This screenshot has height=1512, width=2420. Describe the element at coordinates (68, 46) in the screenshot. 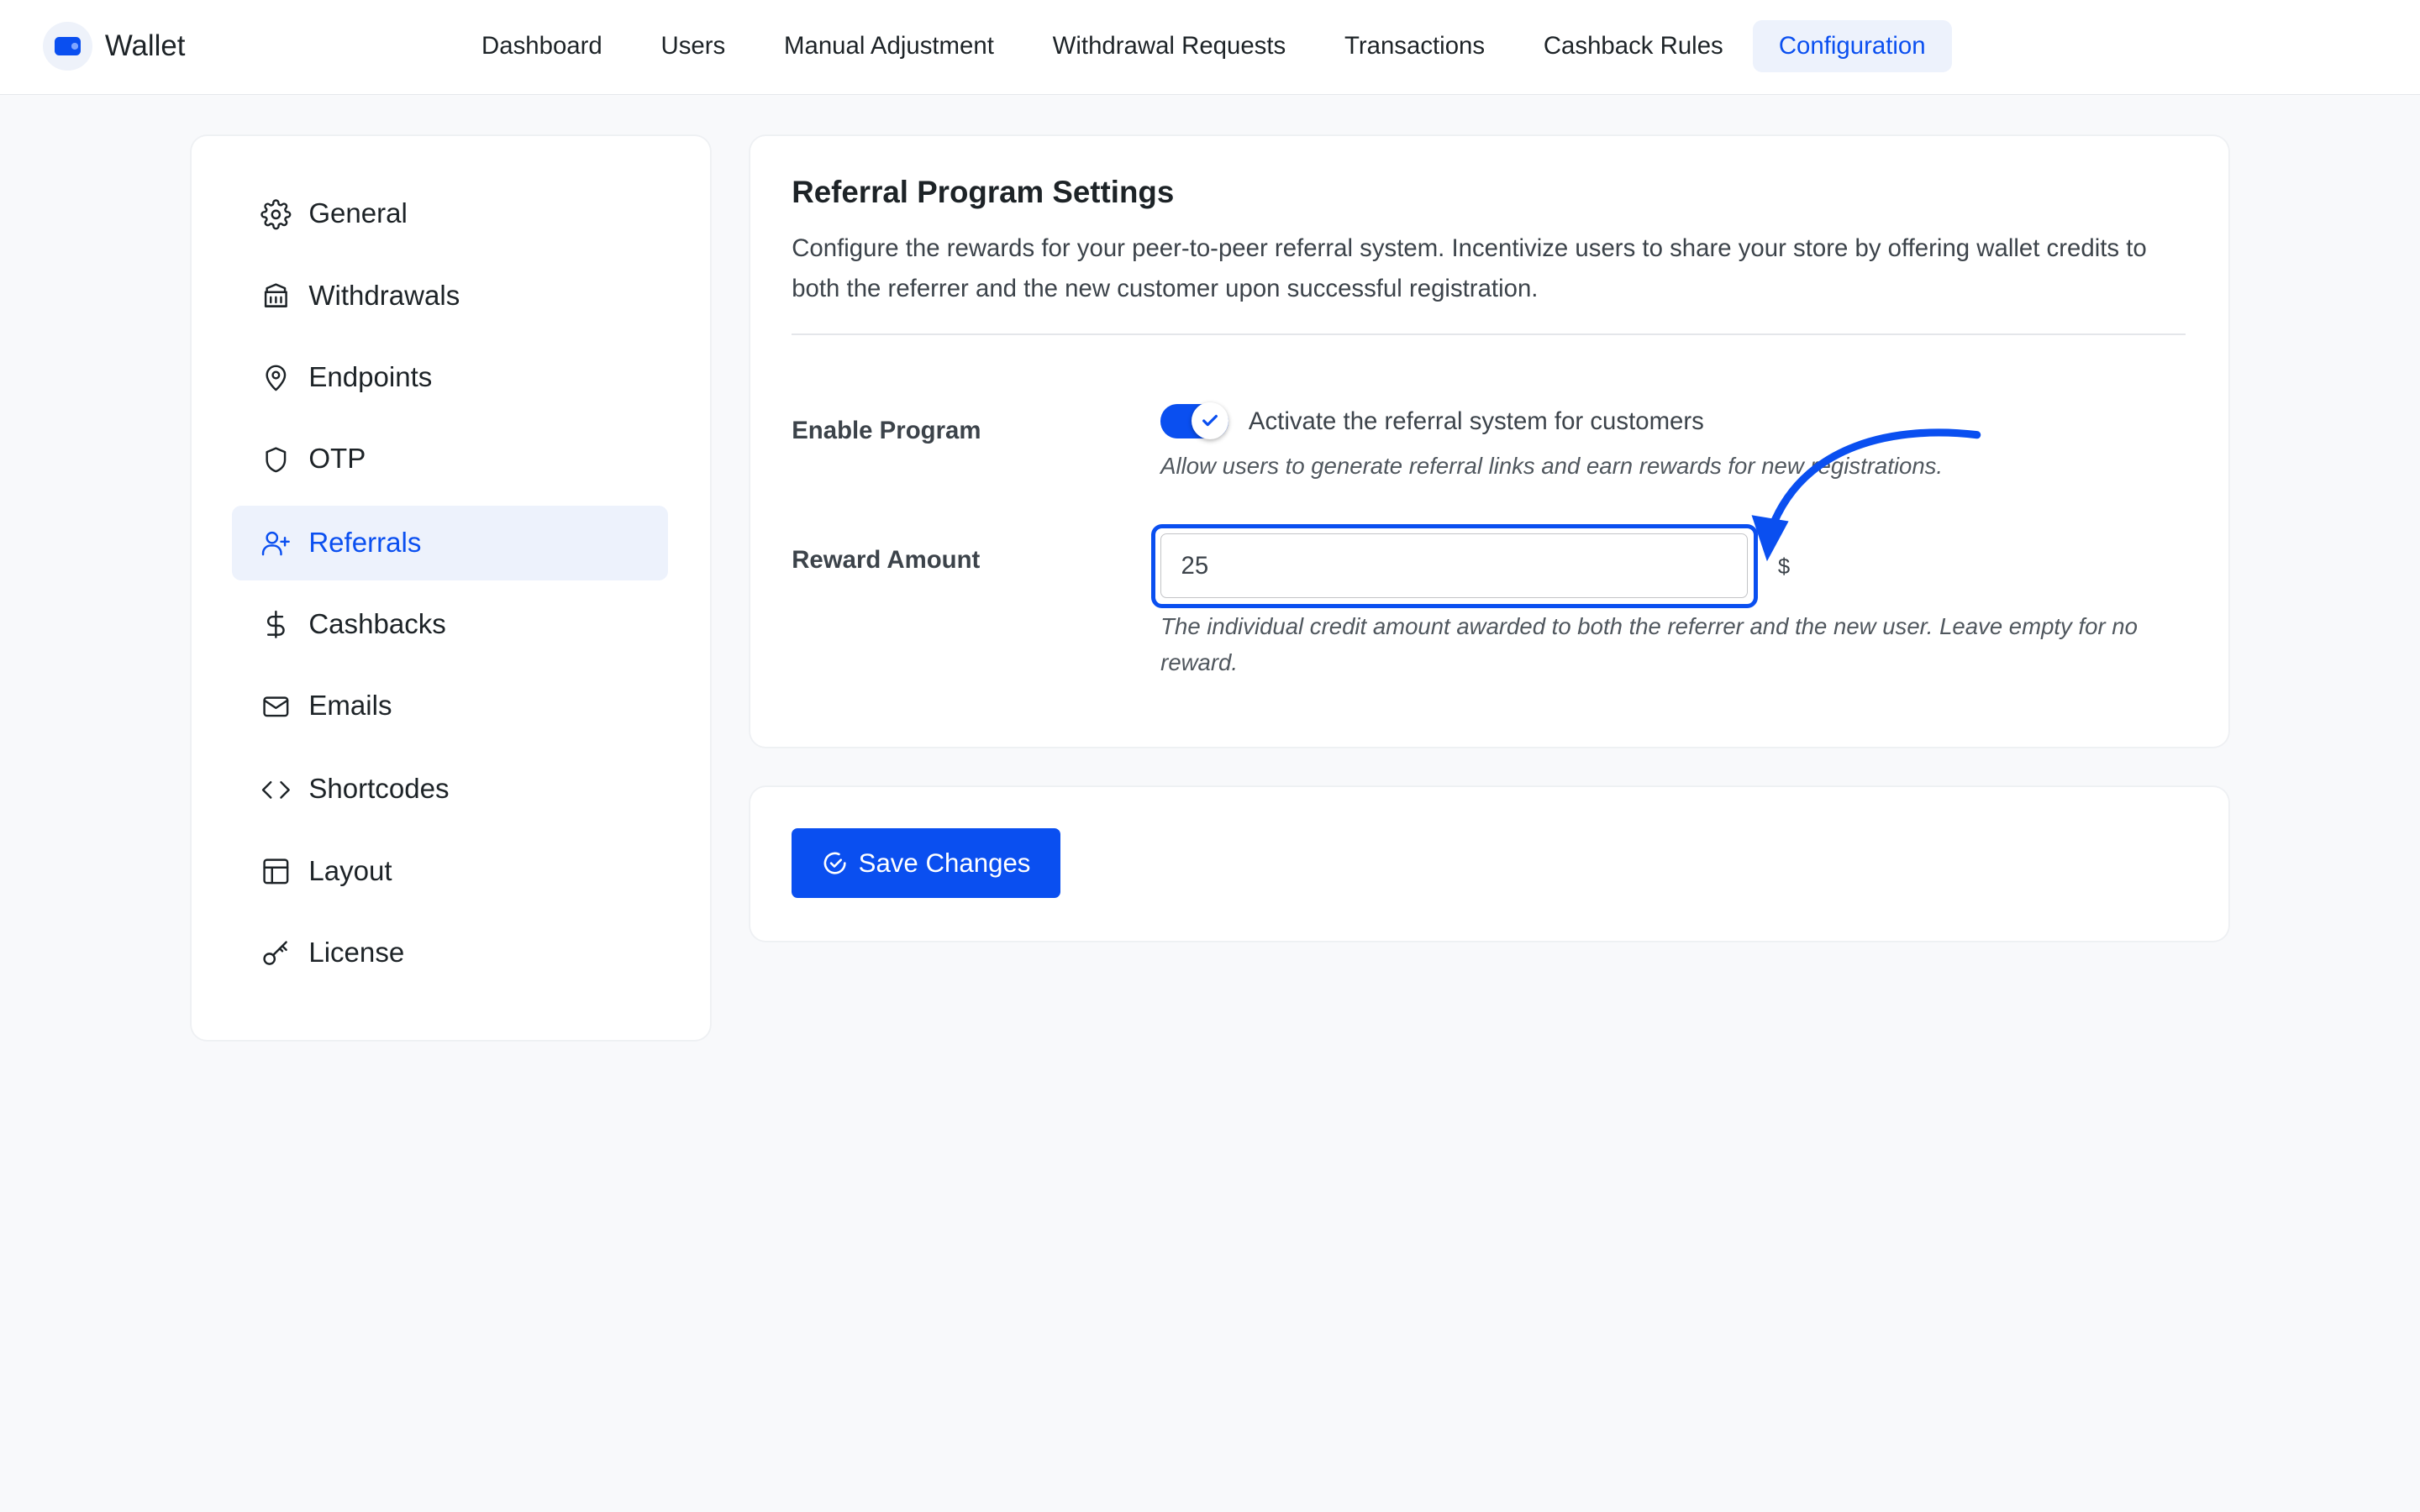

I see `wallet-icon` at that location.